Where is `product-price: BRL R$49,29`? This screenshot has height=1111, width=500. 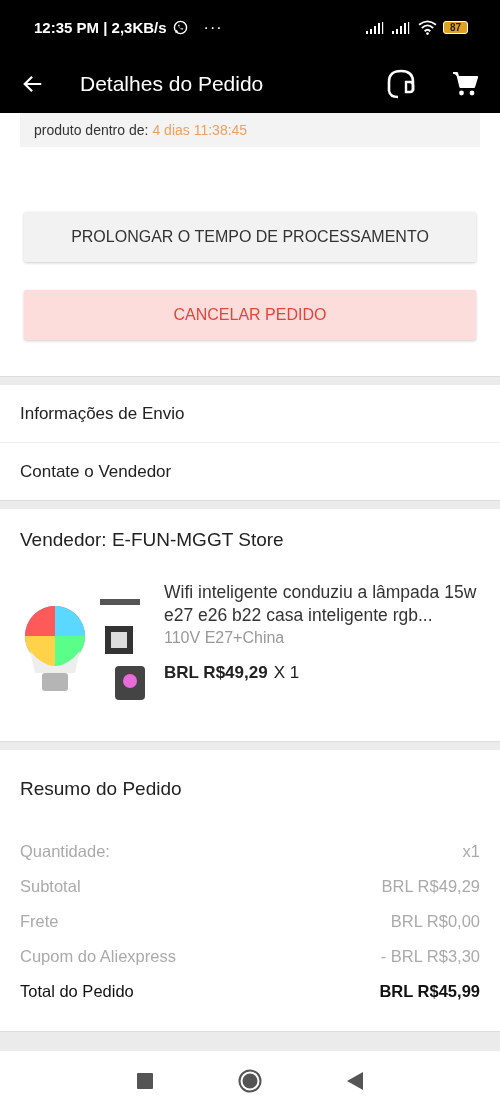
product-price: BRL R$49,29 is located at coordinates (216, 673).